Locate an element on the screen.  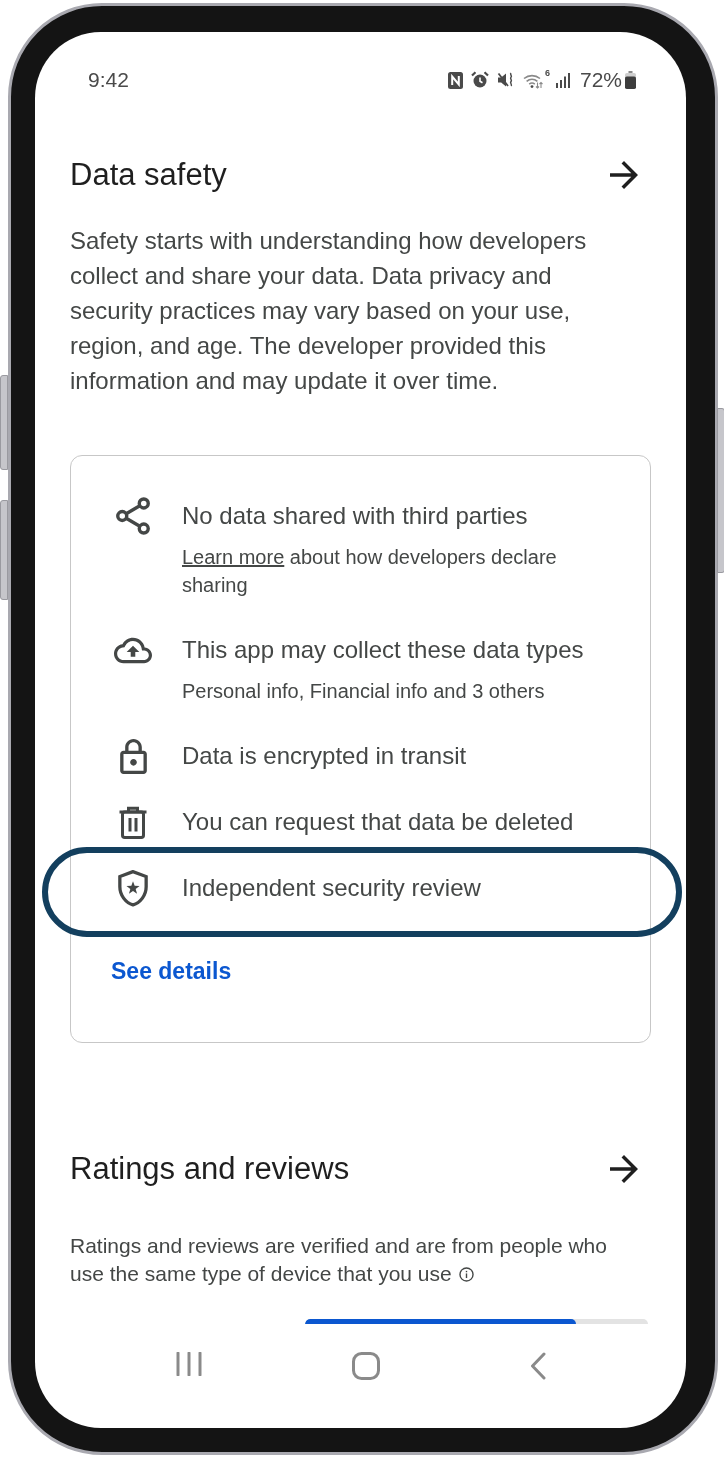
item-detail: Learn more about how developers declare sharing is located at coordinates (370, 571).